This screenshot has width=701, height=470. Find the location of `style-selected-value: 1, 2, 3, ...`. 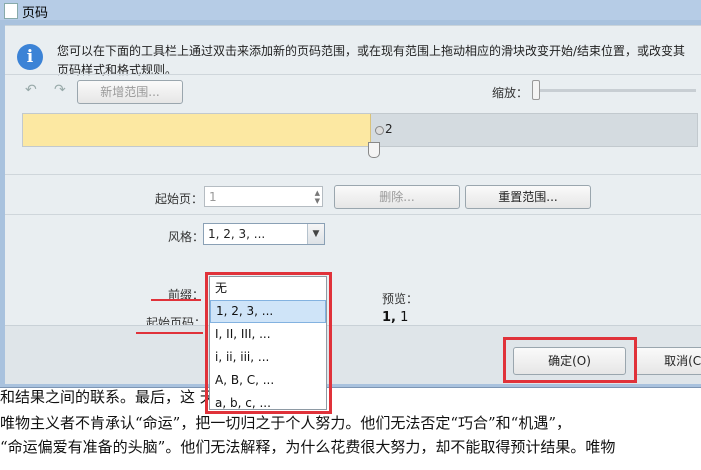

style-selected-value: 1, 2, 3, ... is located at coordinates (237, 234).